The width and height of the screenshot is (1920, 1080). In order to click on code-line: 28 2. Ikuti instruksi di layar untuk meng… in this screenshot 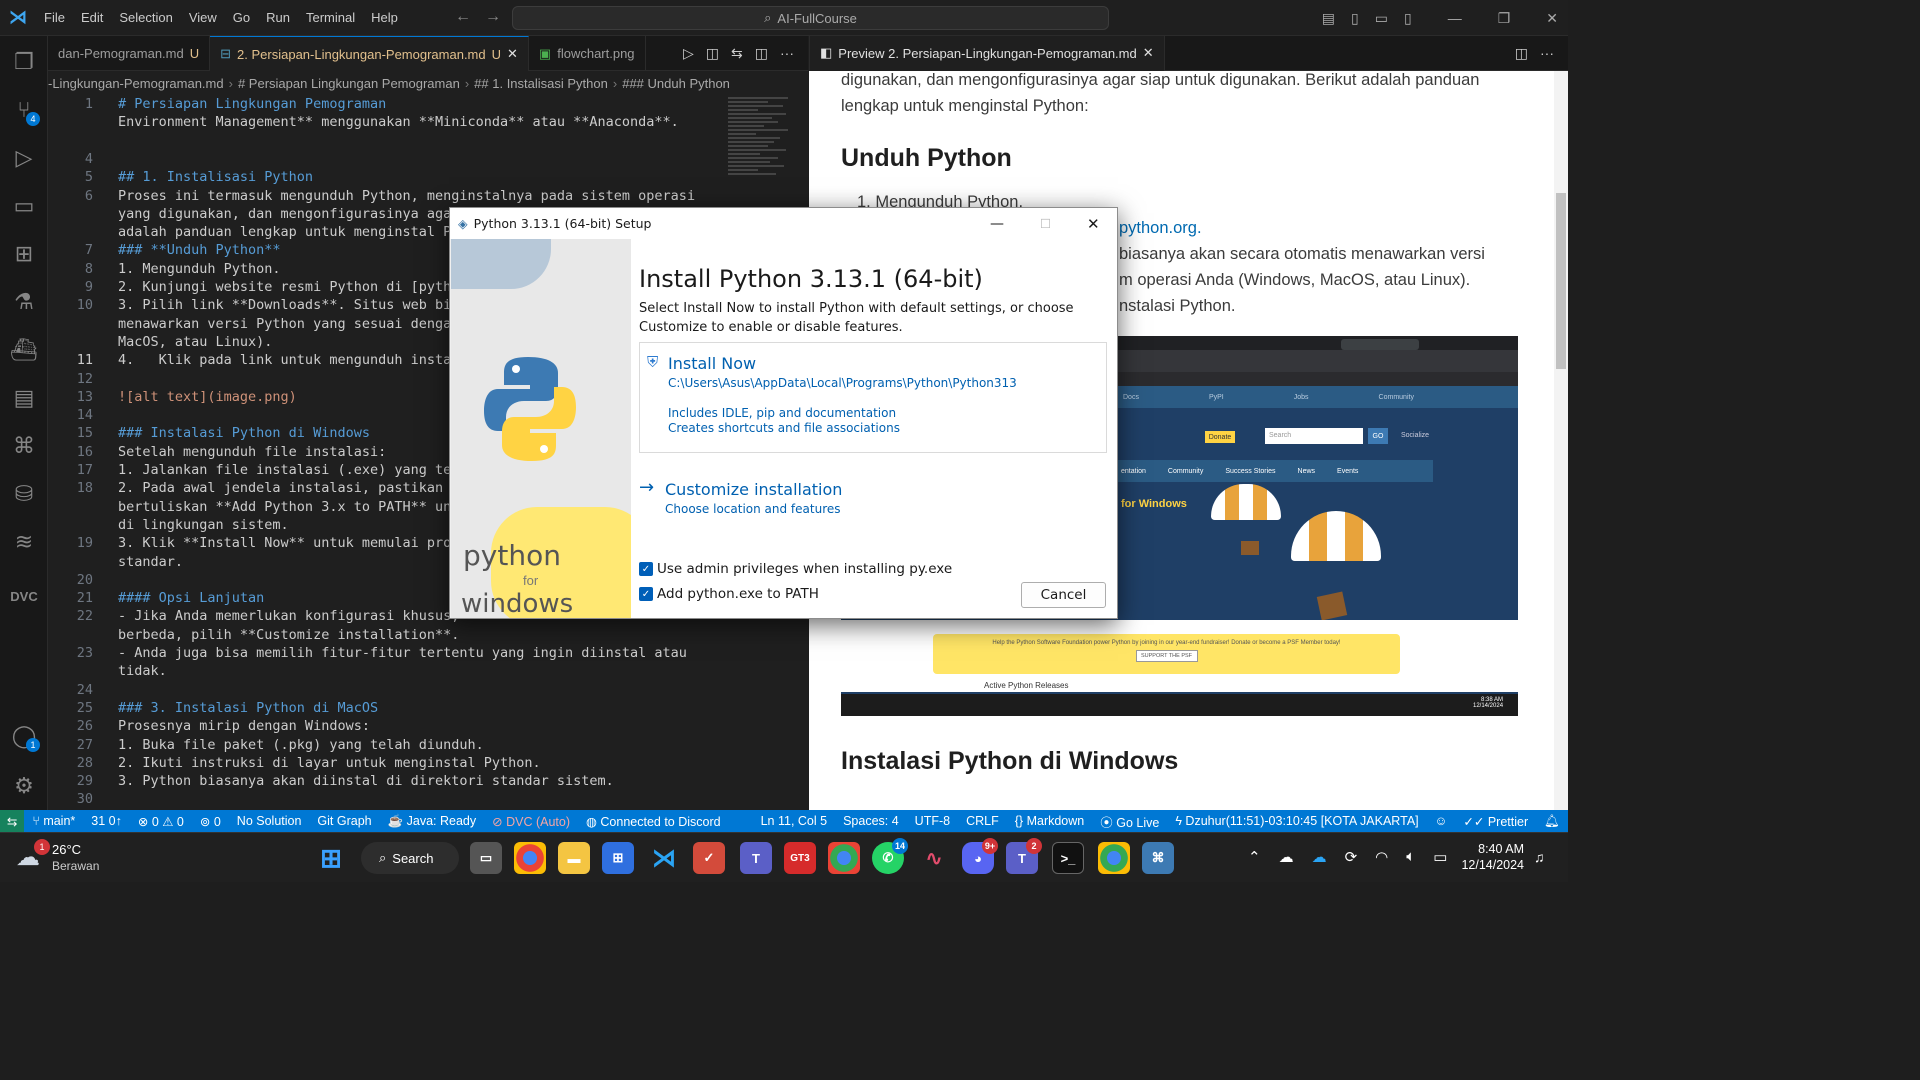, I will do `click(428, 763)`.